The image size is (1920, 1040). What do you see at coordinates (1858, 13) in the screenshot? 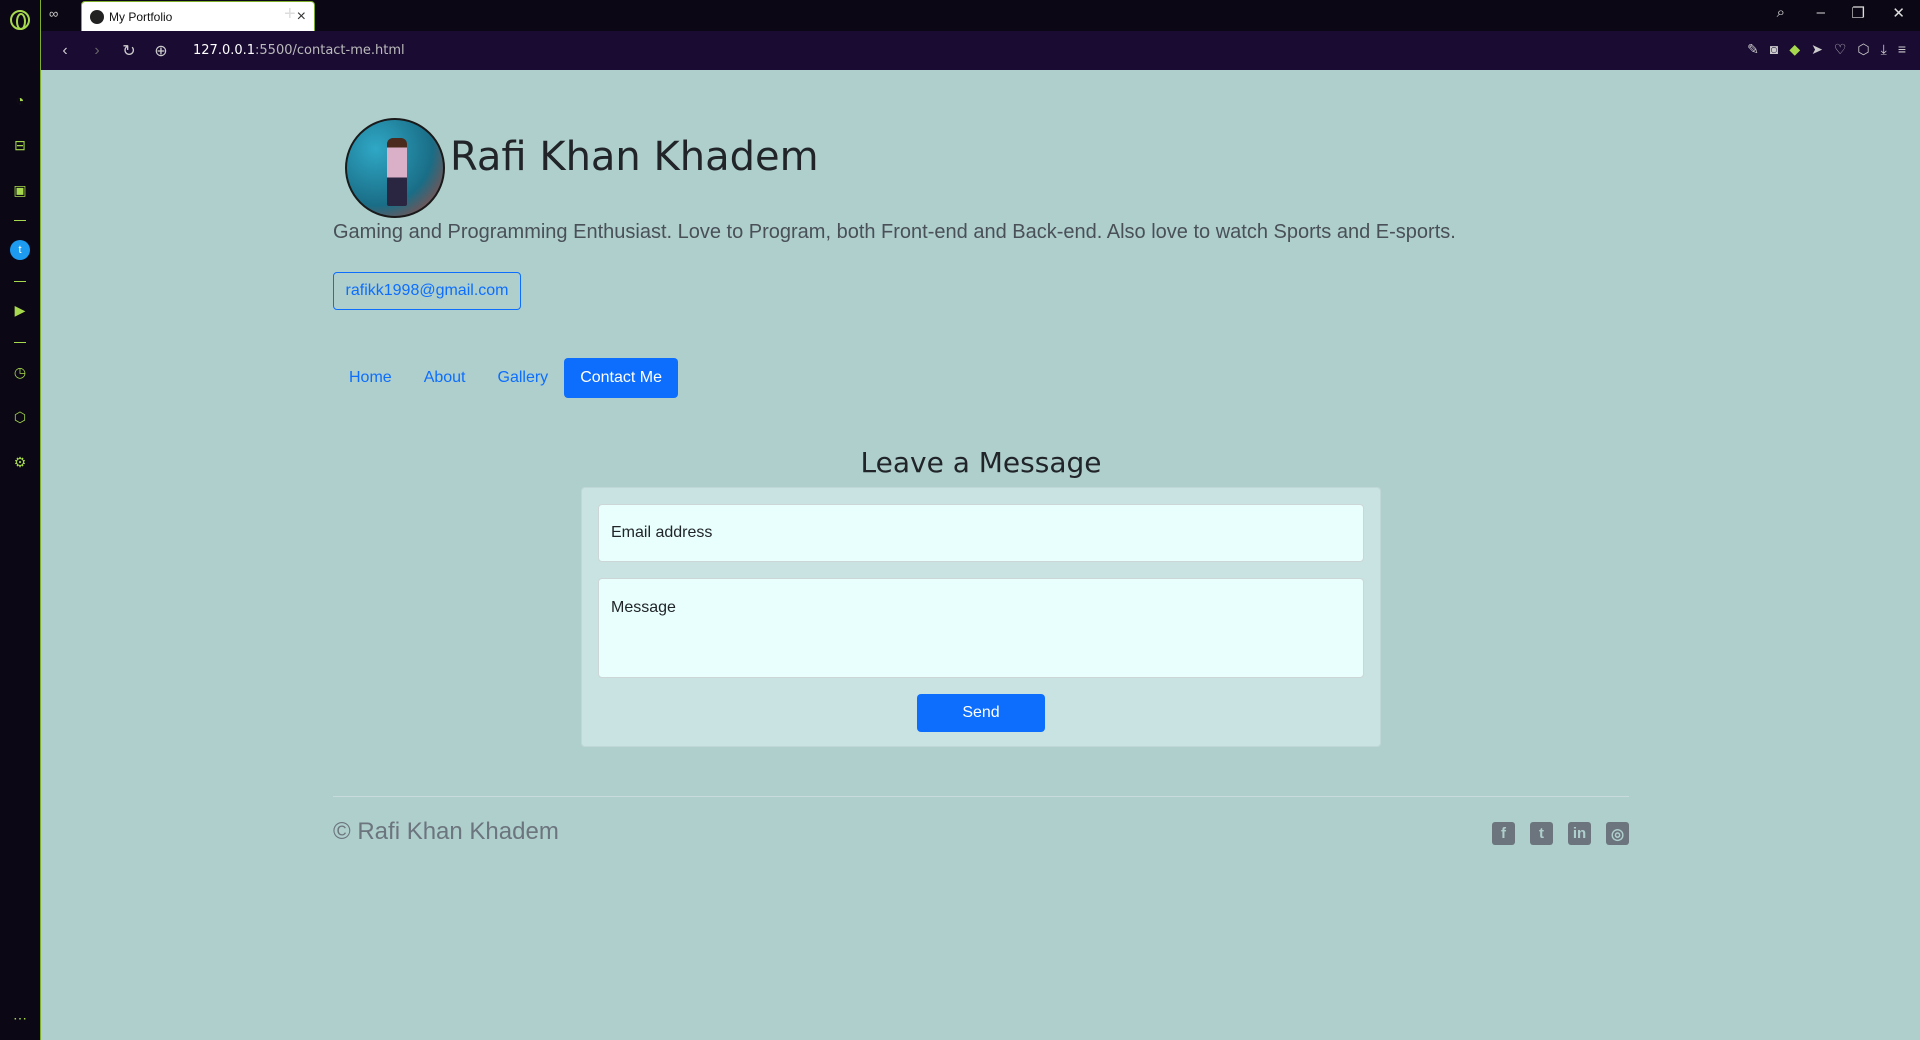
I see `restore-icon: ❐` at bounding box center [1858, 13].